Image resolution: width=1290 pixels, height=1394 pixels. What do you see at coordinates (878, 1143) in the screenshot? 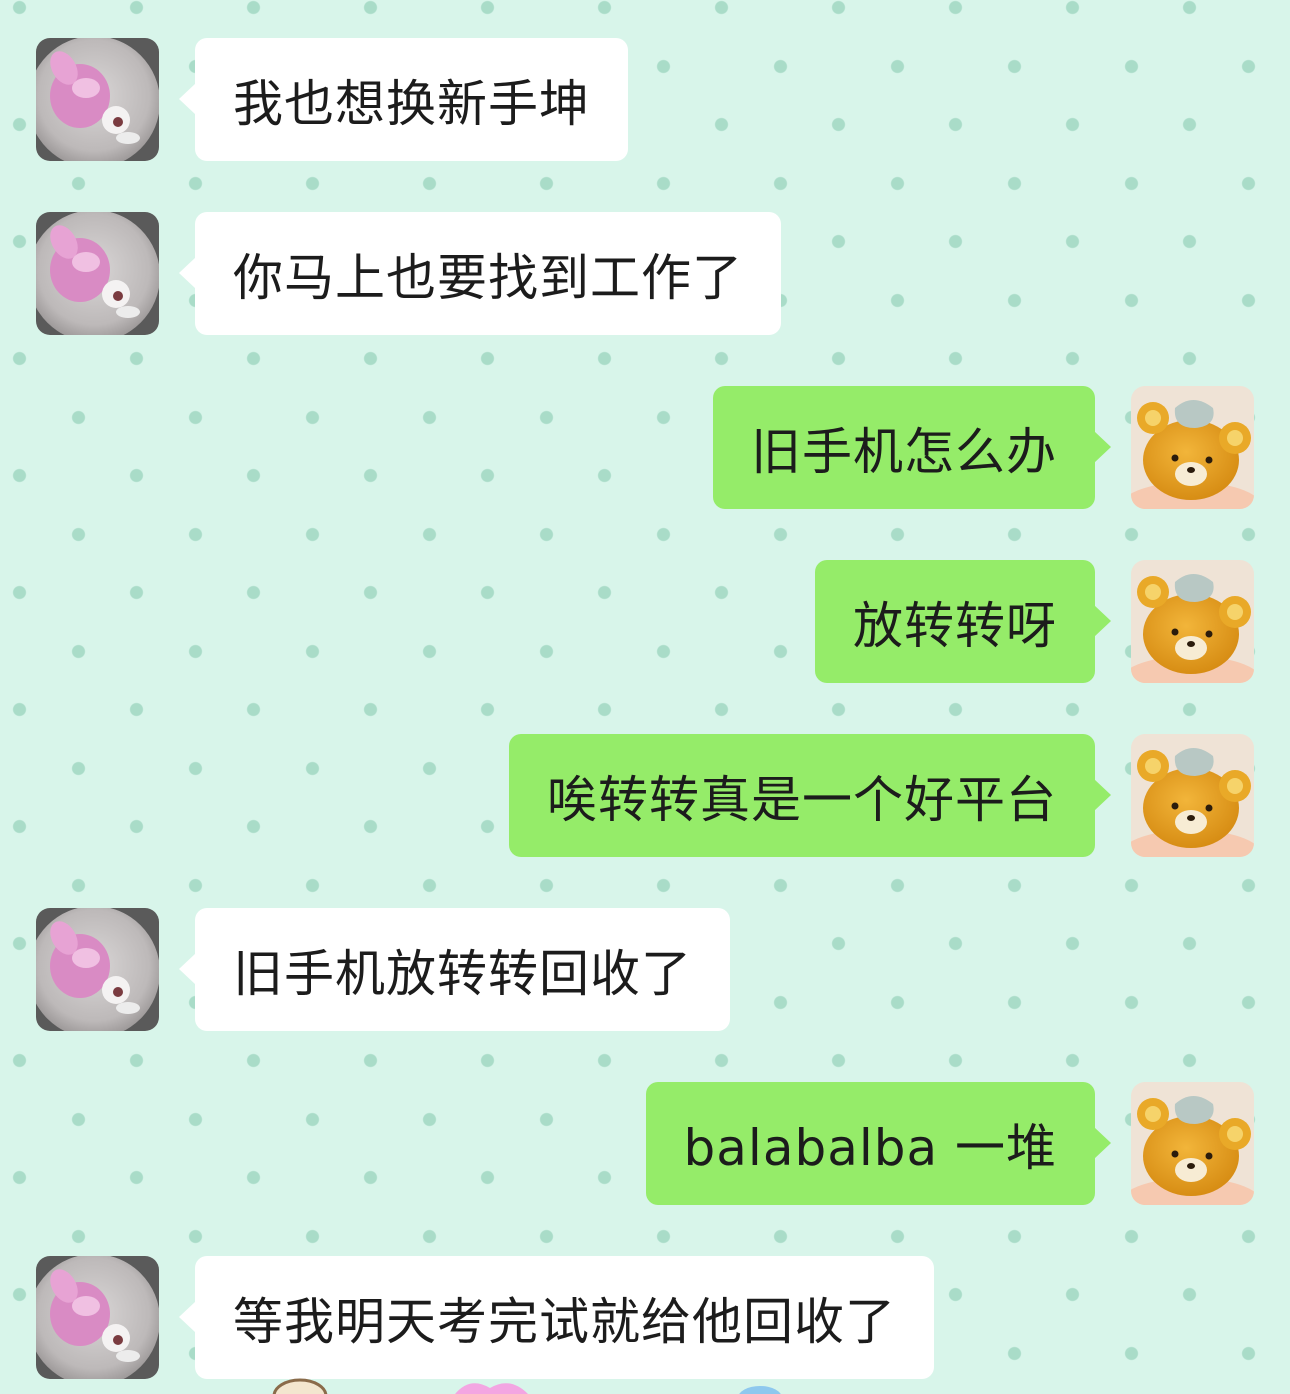
I see `outgoing-message-bubble: balabalba 一堆` at bounding box center [878, 1143].